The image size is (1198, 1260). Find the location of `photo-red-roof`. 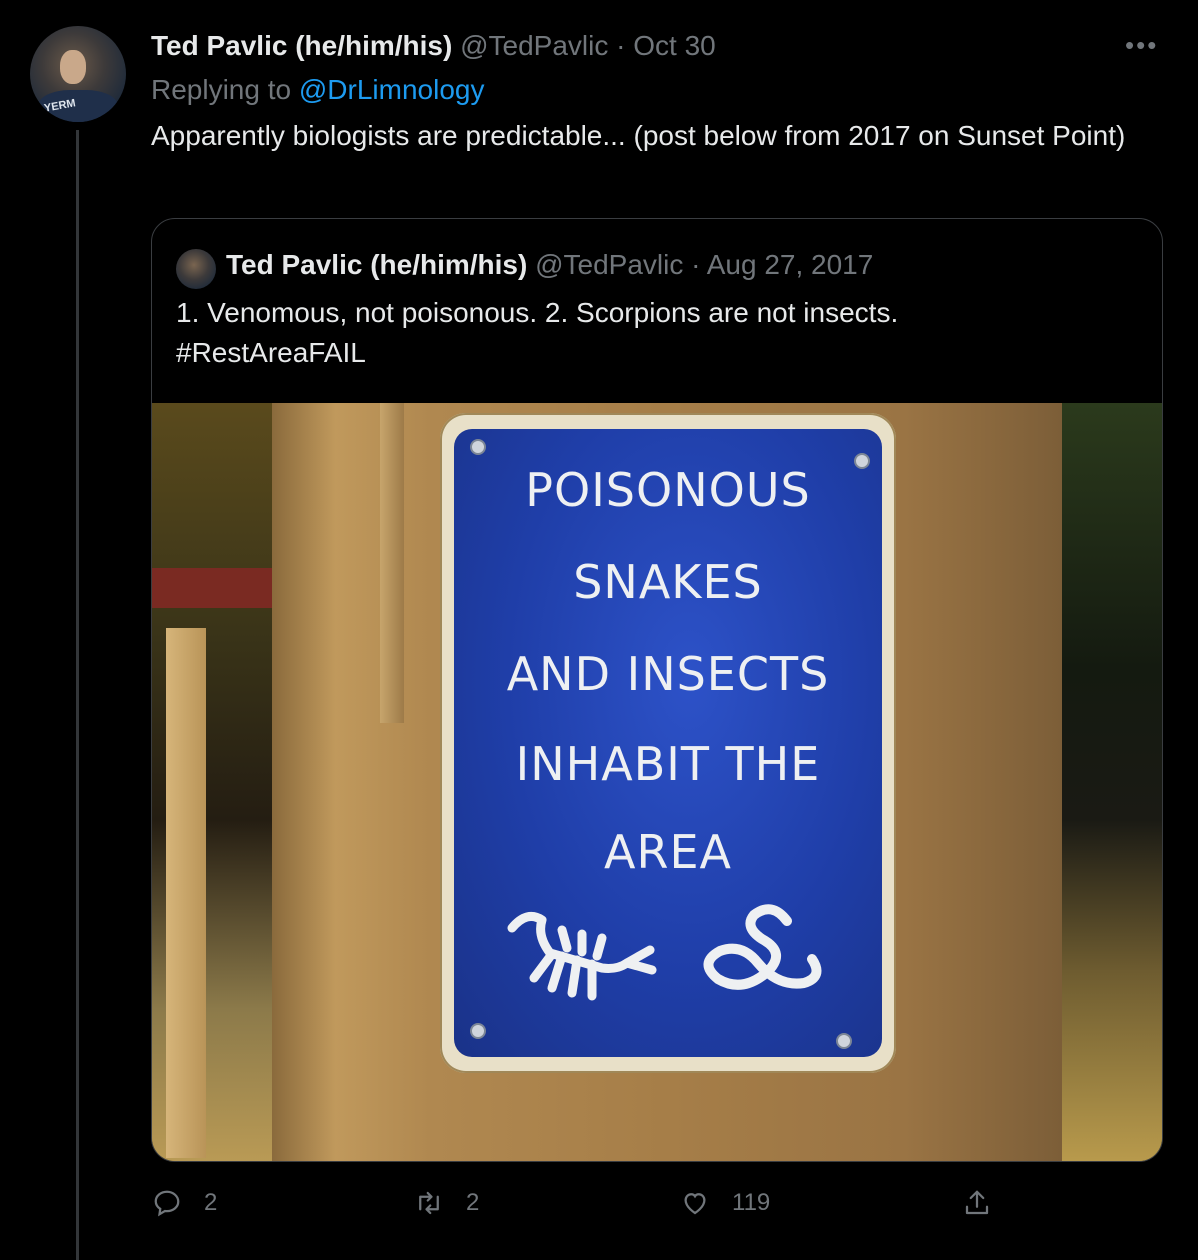

photo-red-roof is located at coordinates (222, 588).